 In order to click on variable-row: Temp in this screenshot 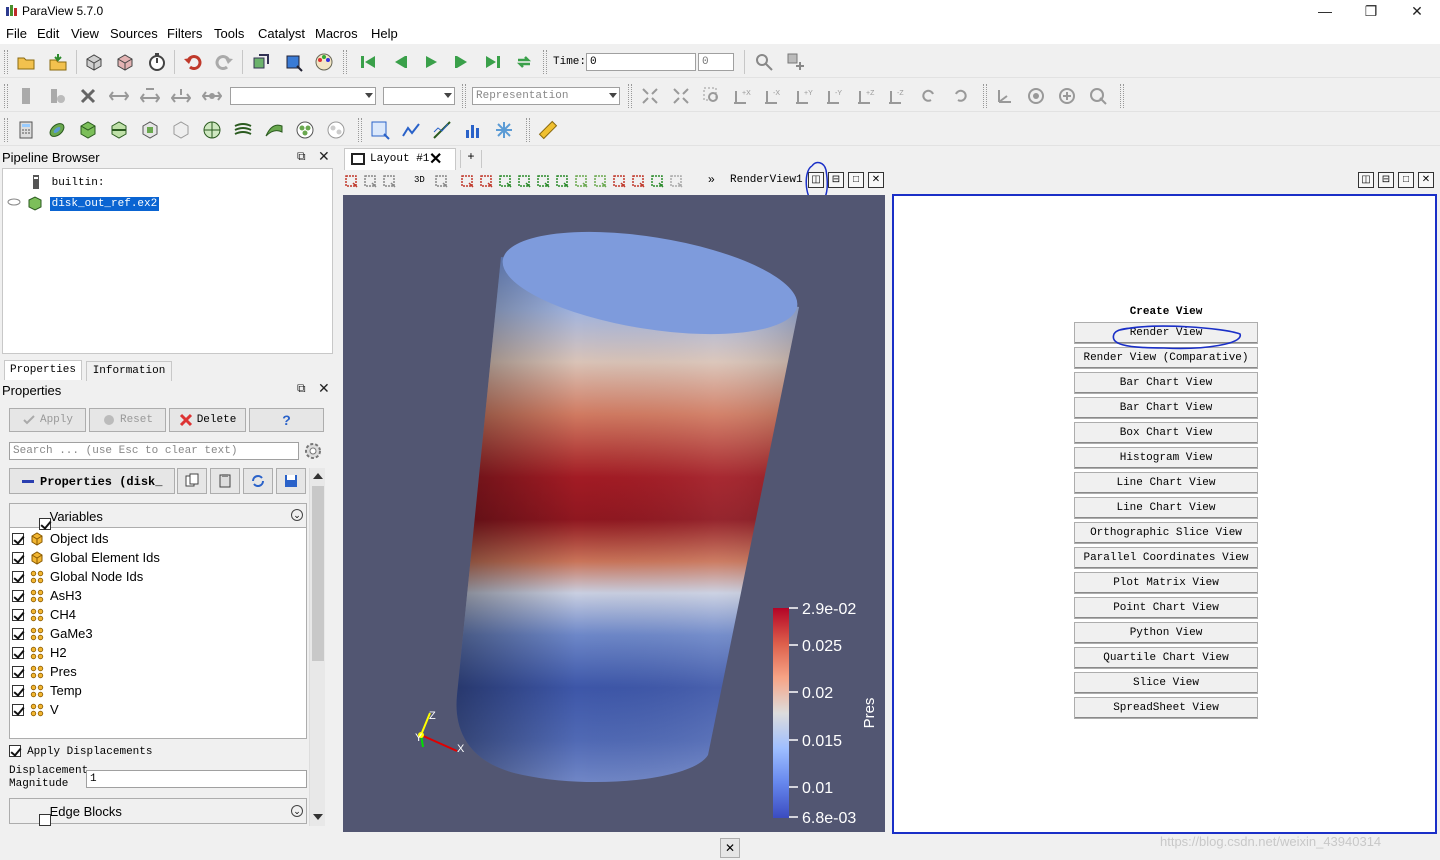, I will do `click(47, 690)`.